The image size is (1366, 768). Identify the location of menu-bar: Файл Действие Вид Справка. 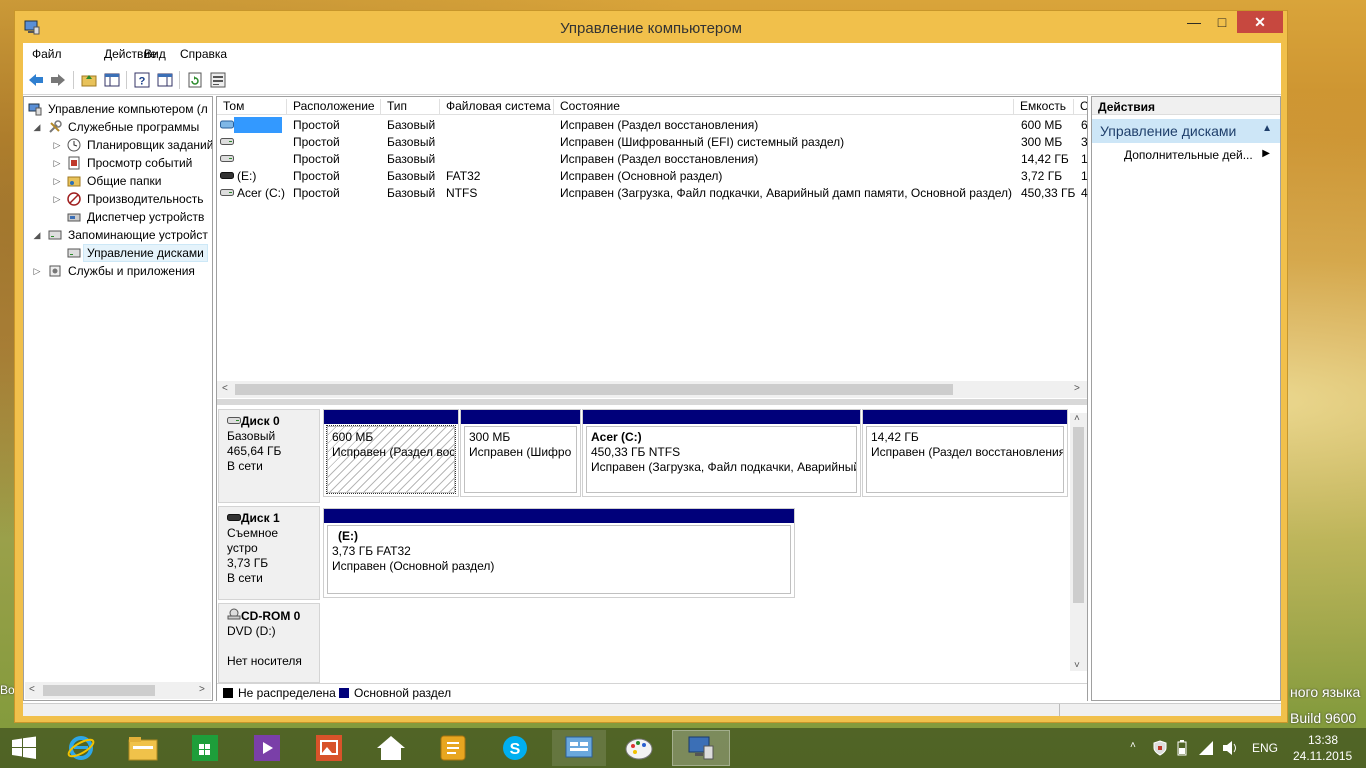
(652, 54).